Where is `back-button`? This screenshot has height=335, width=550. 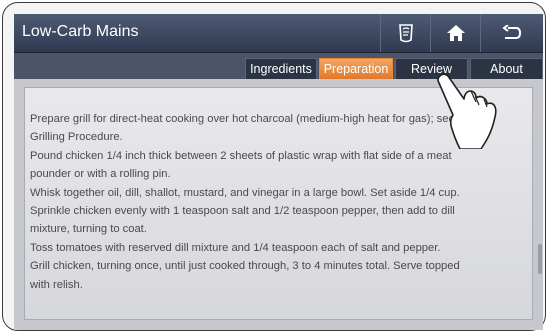
back-button is located at coordinates (511, 33).